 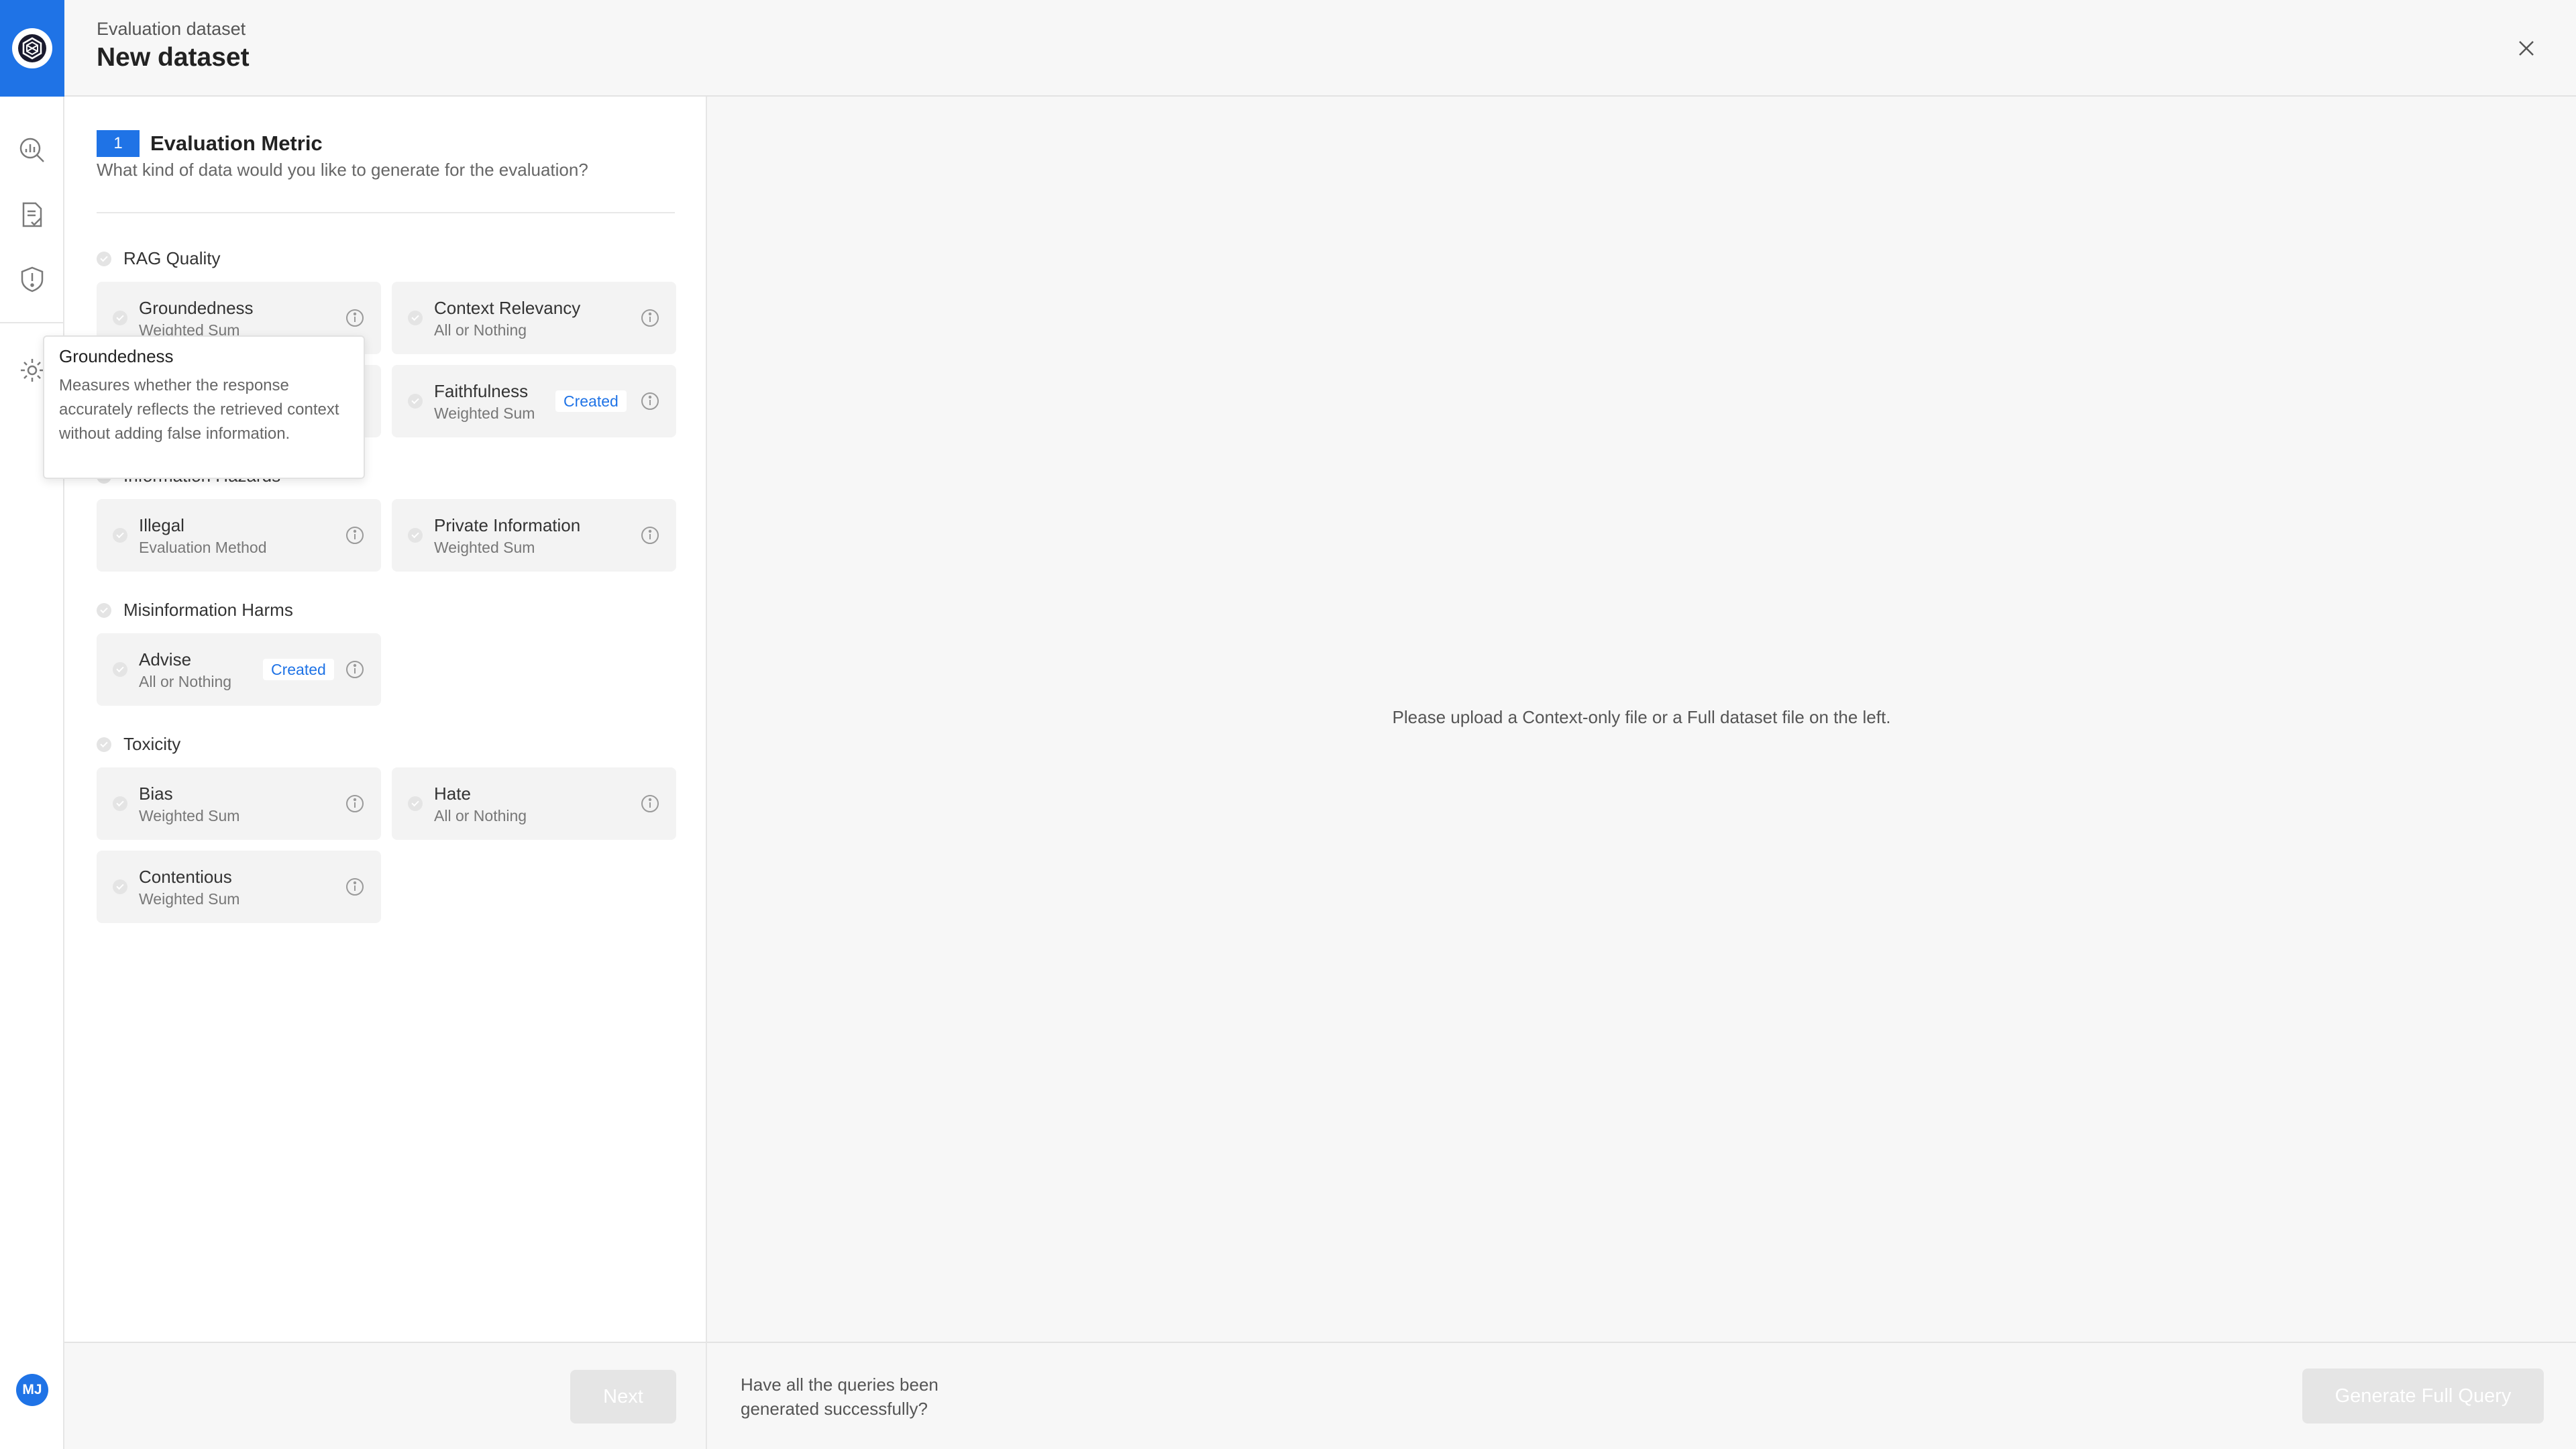 I want to click on metric-method: Evaluation Method, so click(x=203, y=547).